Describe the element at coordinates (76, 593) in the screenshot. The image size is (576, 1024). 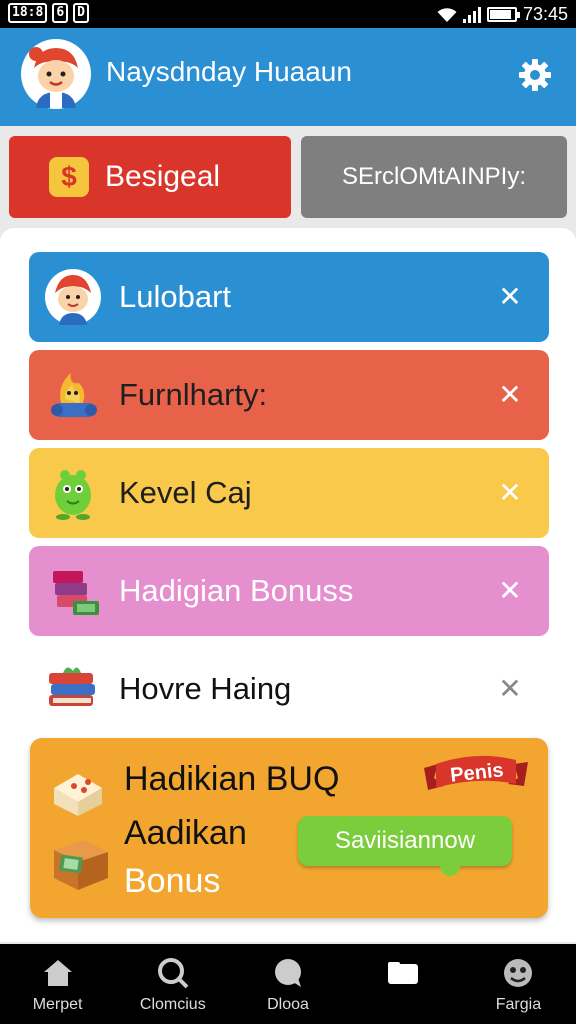
I see `books-icon` at that location.